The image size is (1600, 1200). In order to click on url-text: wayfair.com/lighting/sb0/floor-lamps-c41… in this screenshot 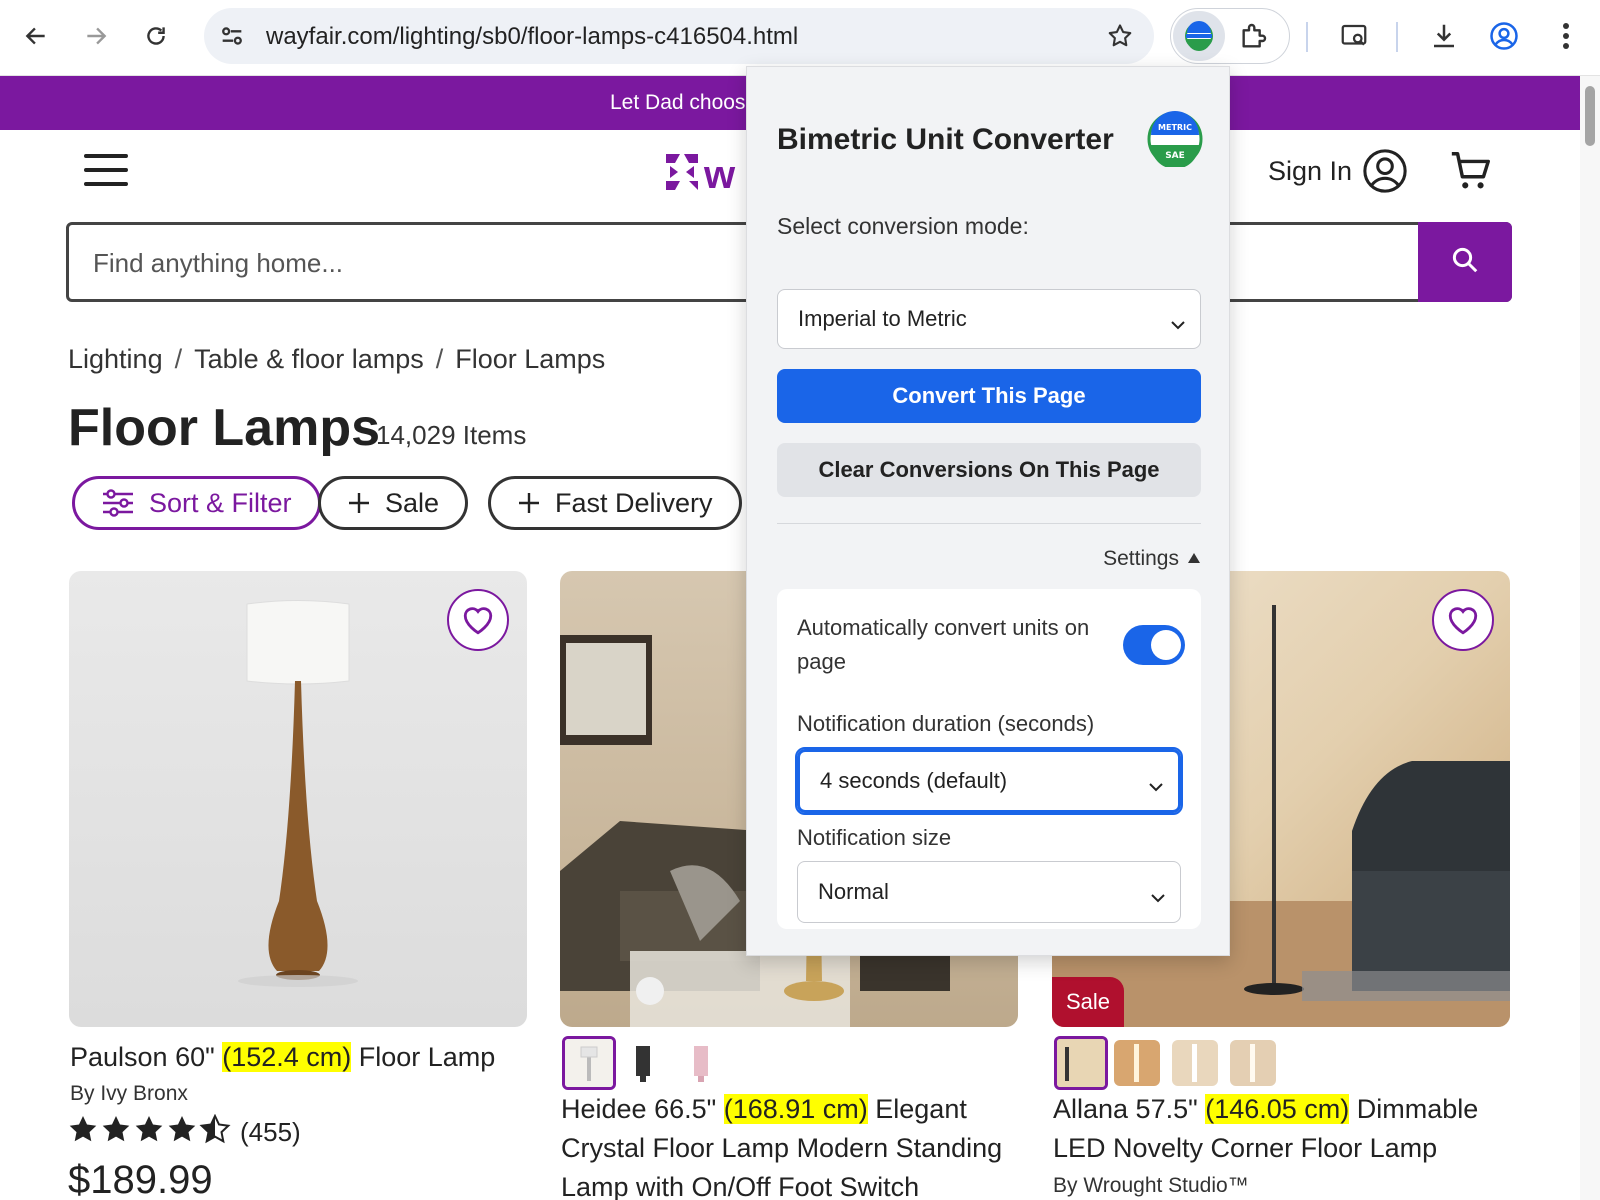, I will do `click(532, 37)`.